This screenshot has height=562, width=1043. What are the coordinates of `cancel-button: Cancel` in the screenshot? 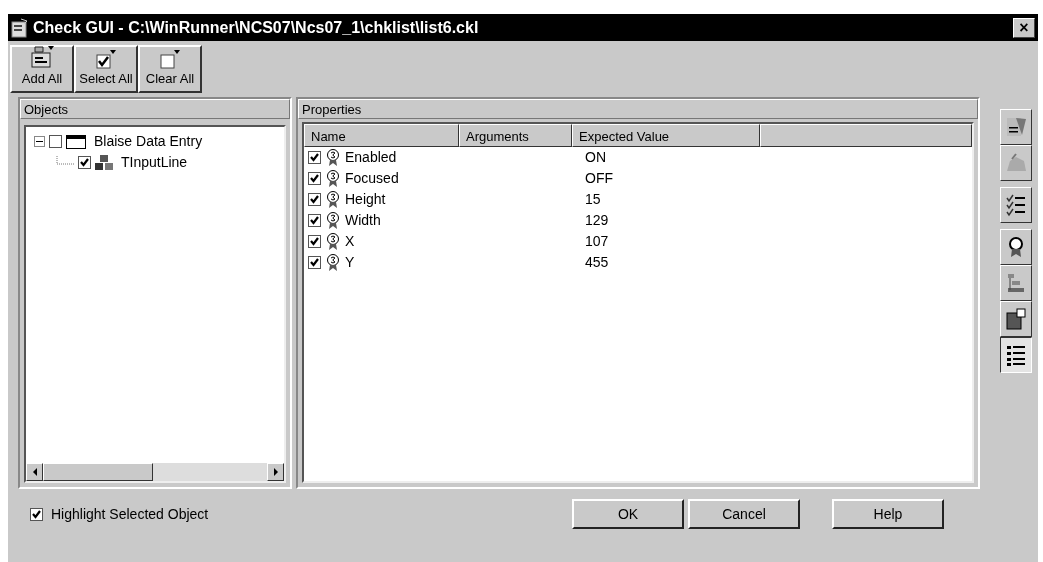 It's located at (744, 514).